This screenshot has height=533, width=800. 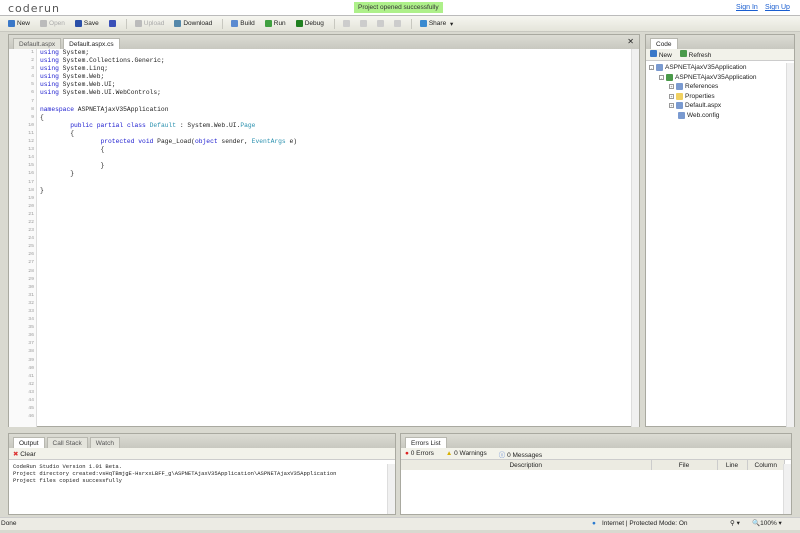 What do you see at coordinates (426, 442) in the screenshot?
I see `tab-errors-list: Errors List` at bounding box center [426, 442].